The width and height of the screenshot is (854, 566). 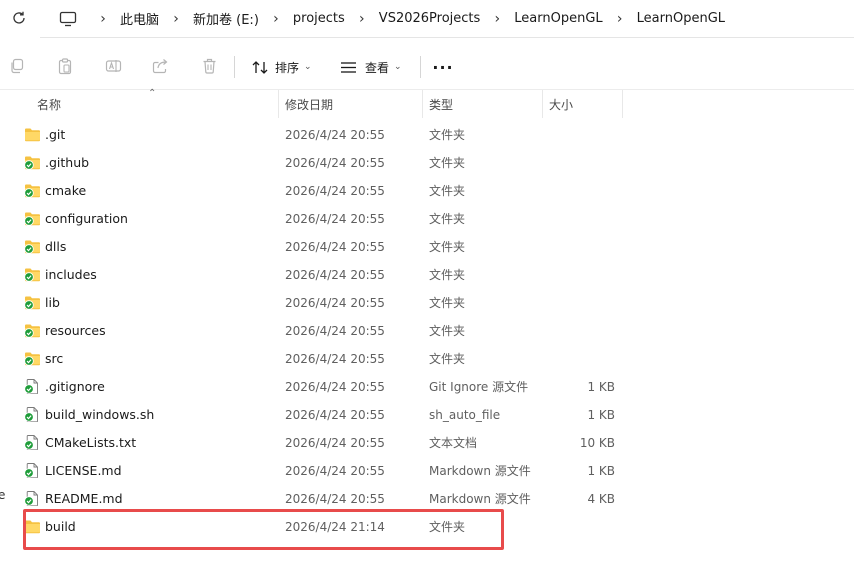 I want to click on rename-button, so click(x=113, y=66).